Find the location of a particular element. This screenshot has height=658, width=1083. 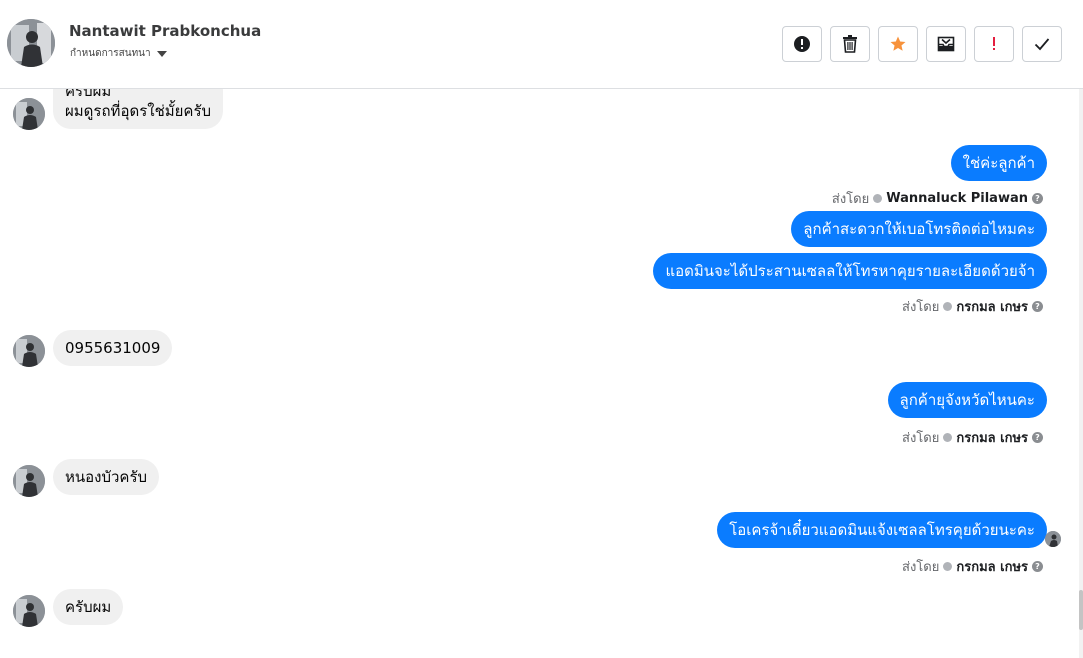

check-icon is located at coordinates (1042, 44).